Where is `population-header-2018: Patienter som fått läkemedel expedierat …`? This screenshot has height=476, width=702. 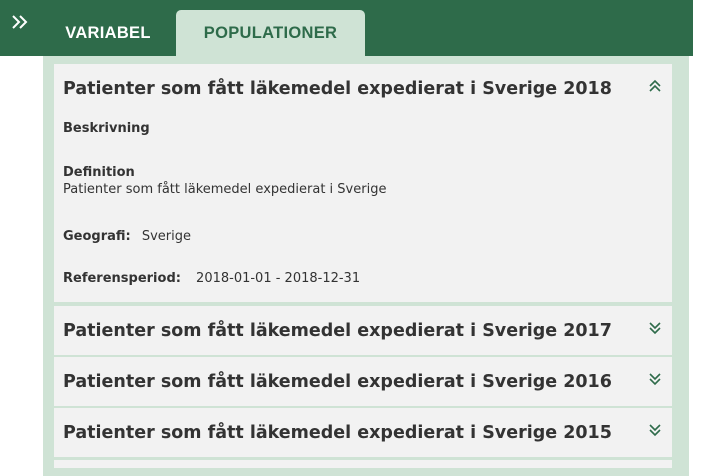
population-header-2018: Patienter som fått läkemedel expedierat … is located at coordinates (363, 89).